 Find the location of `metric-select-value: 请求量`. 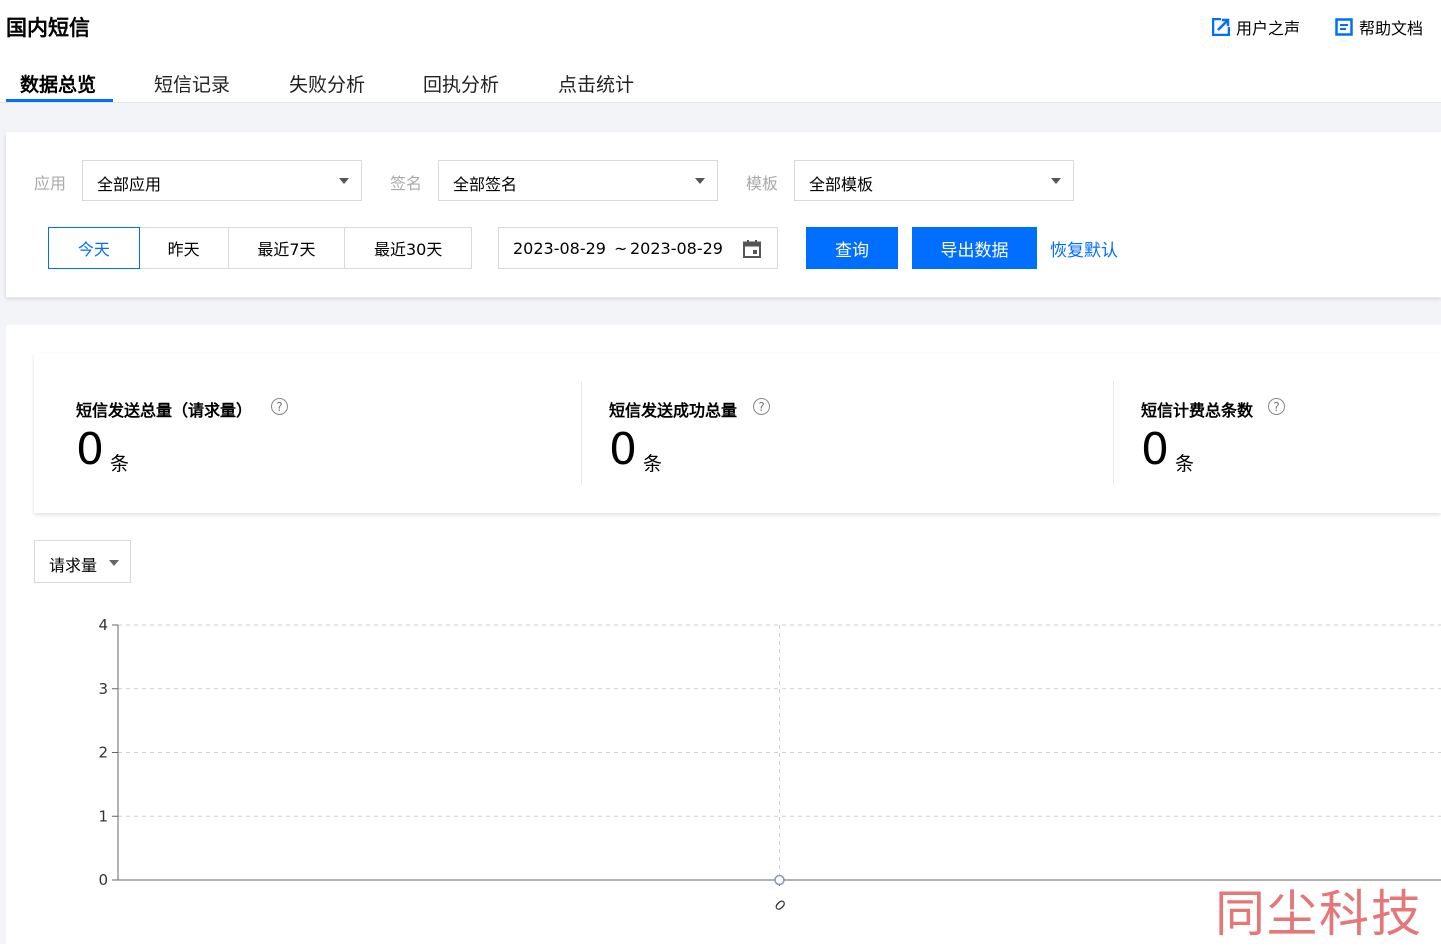

metric-select-value: 请求量 is located at coordinates (73, 565).